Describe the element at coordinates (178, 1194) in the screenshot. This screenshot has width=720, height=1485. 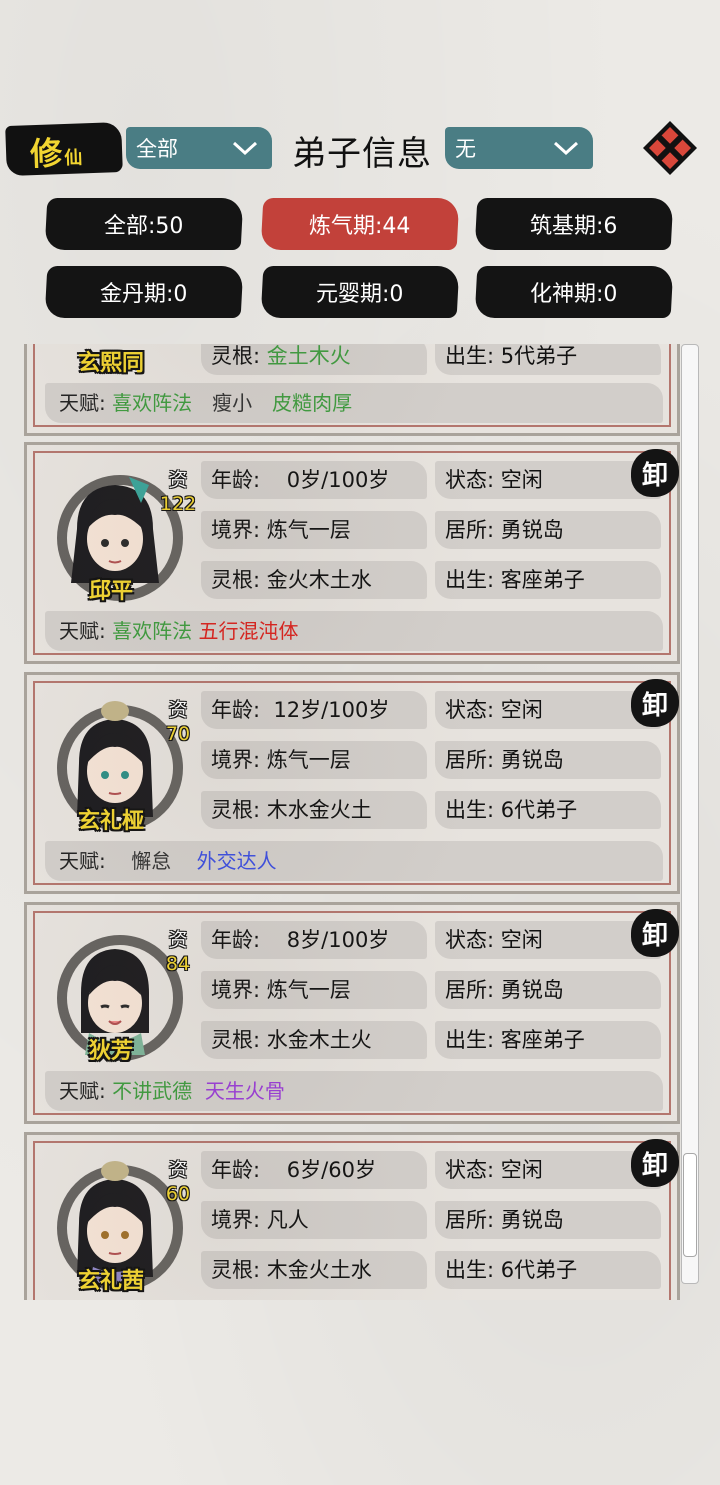
I see `aptitude-value: 60` at that location.